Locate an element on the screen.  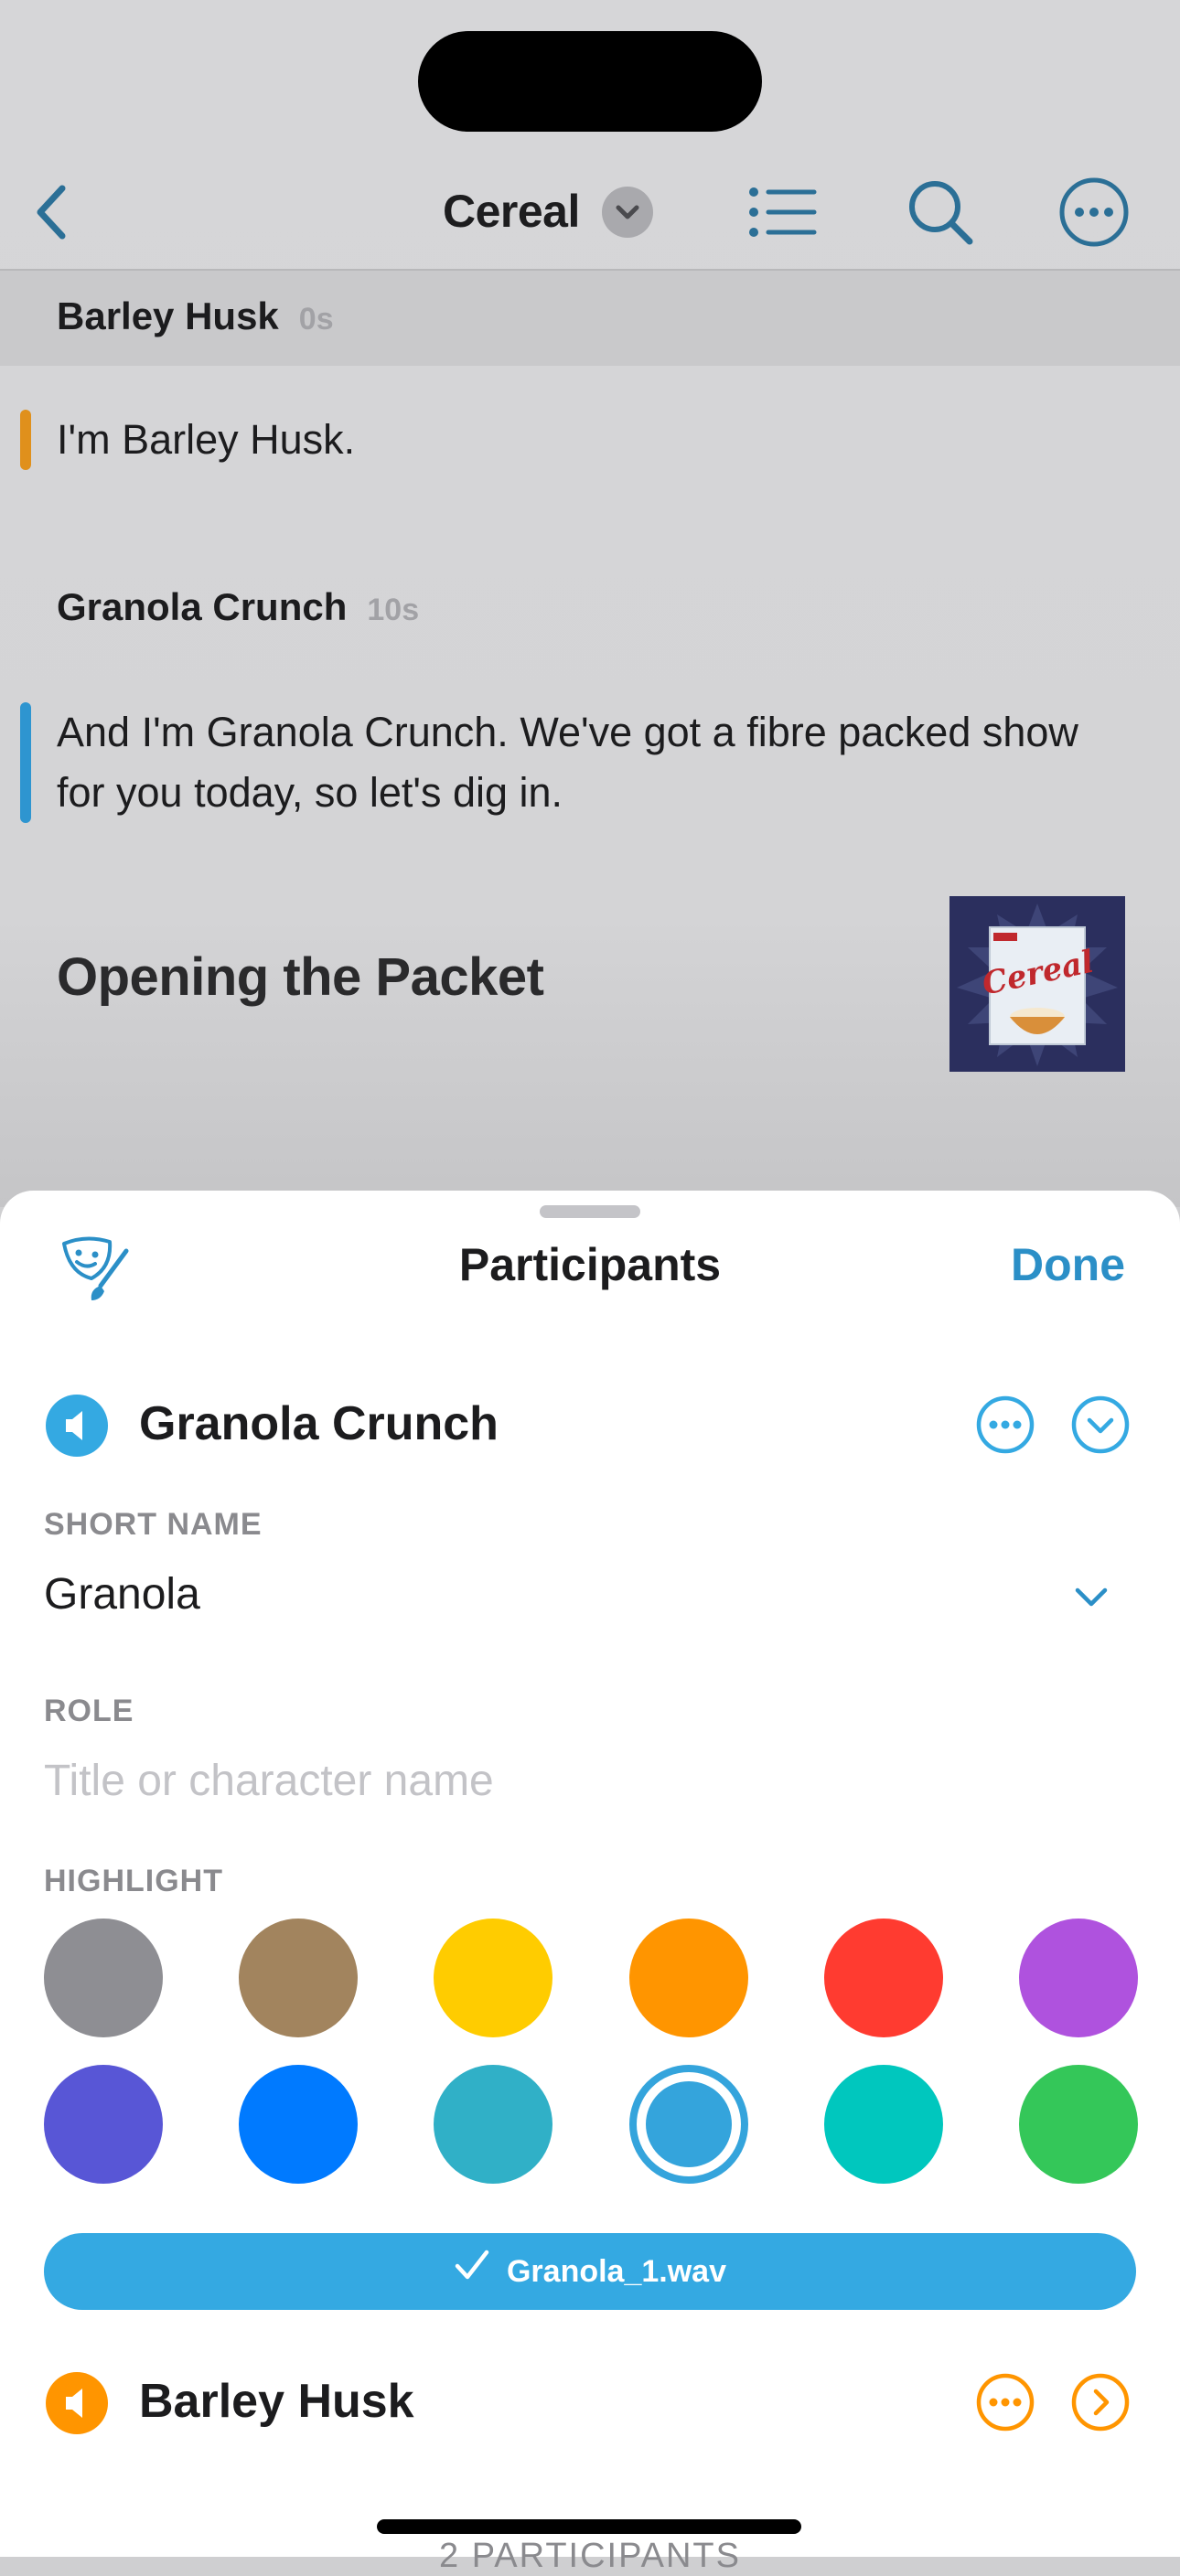
title-menu-button is located at coordinates (627, 212).